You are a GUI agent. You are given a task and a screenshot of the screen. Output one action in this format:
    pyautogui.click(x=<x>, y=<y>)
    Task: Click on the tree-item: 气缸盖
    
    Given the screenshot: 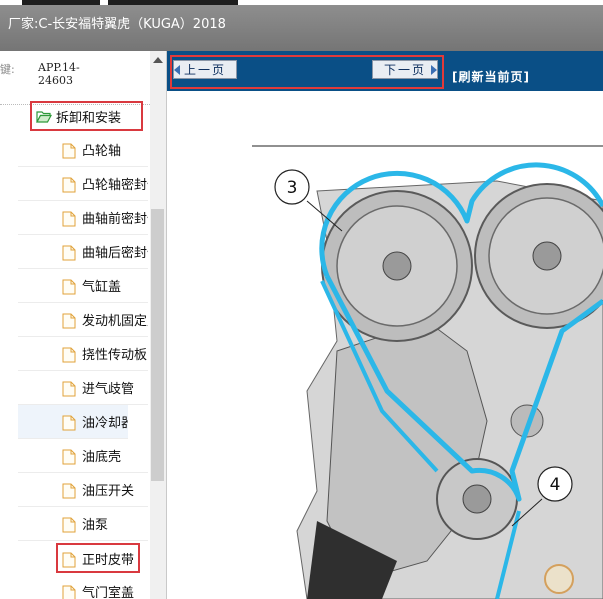 What is the action you would take?
    pyautogui.click(x=83, y=286)
    